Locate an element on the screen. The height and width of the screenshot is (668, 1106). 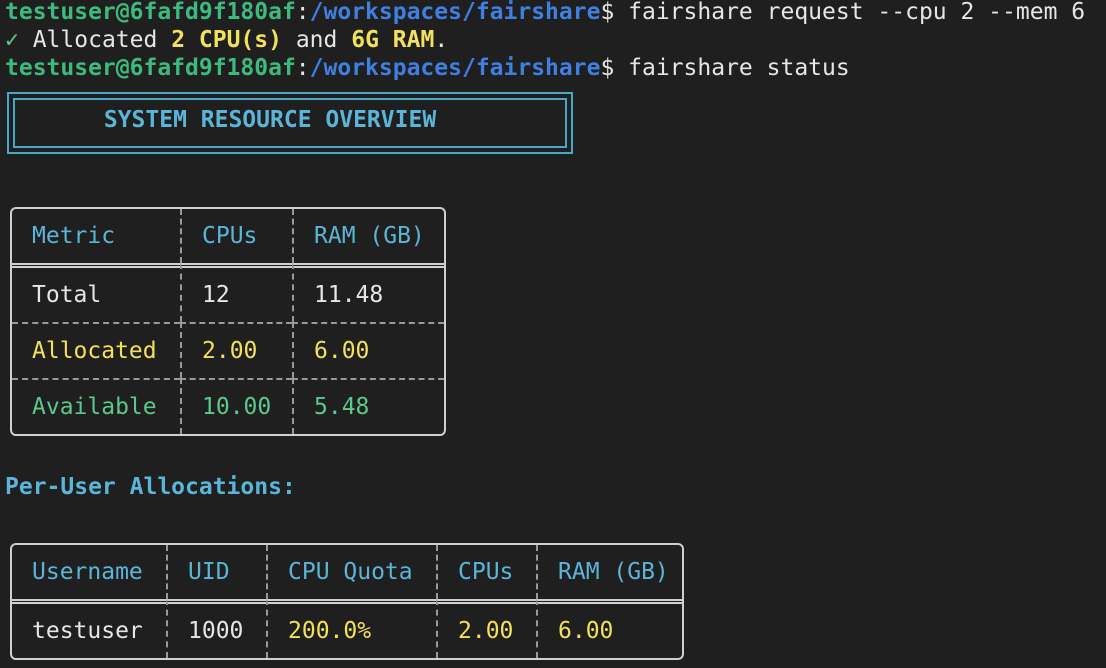
output-text-c: . is located at coordinates (441, 40).